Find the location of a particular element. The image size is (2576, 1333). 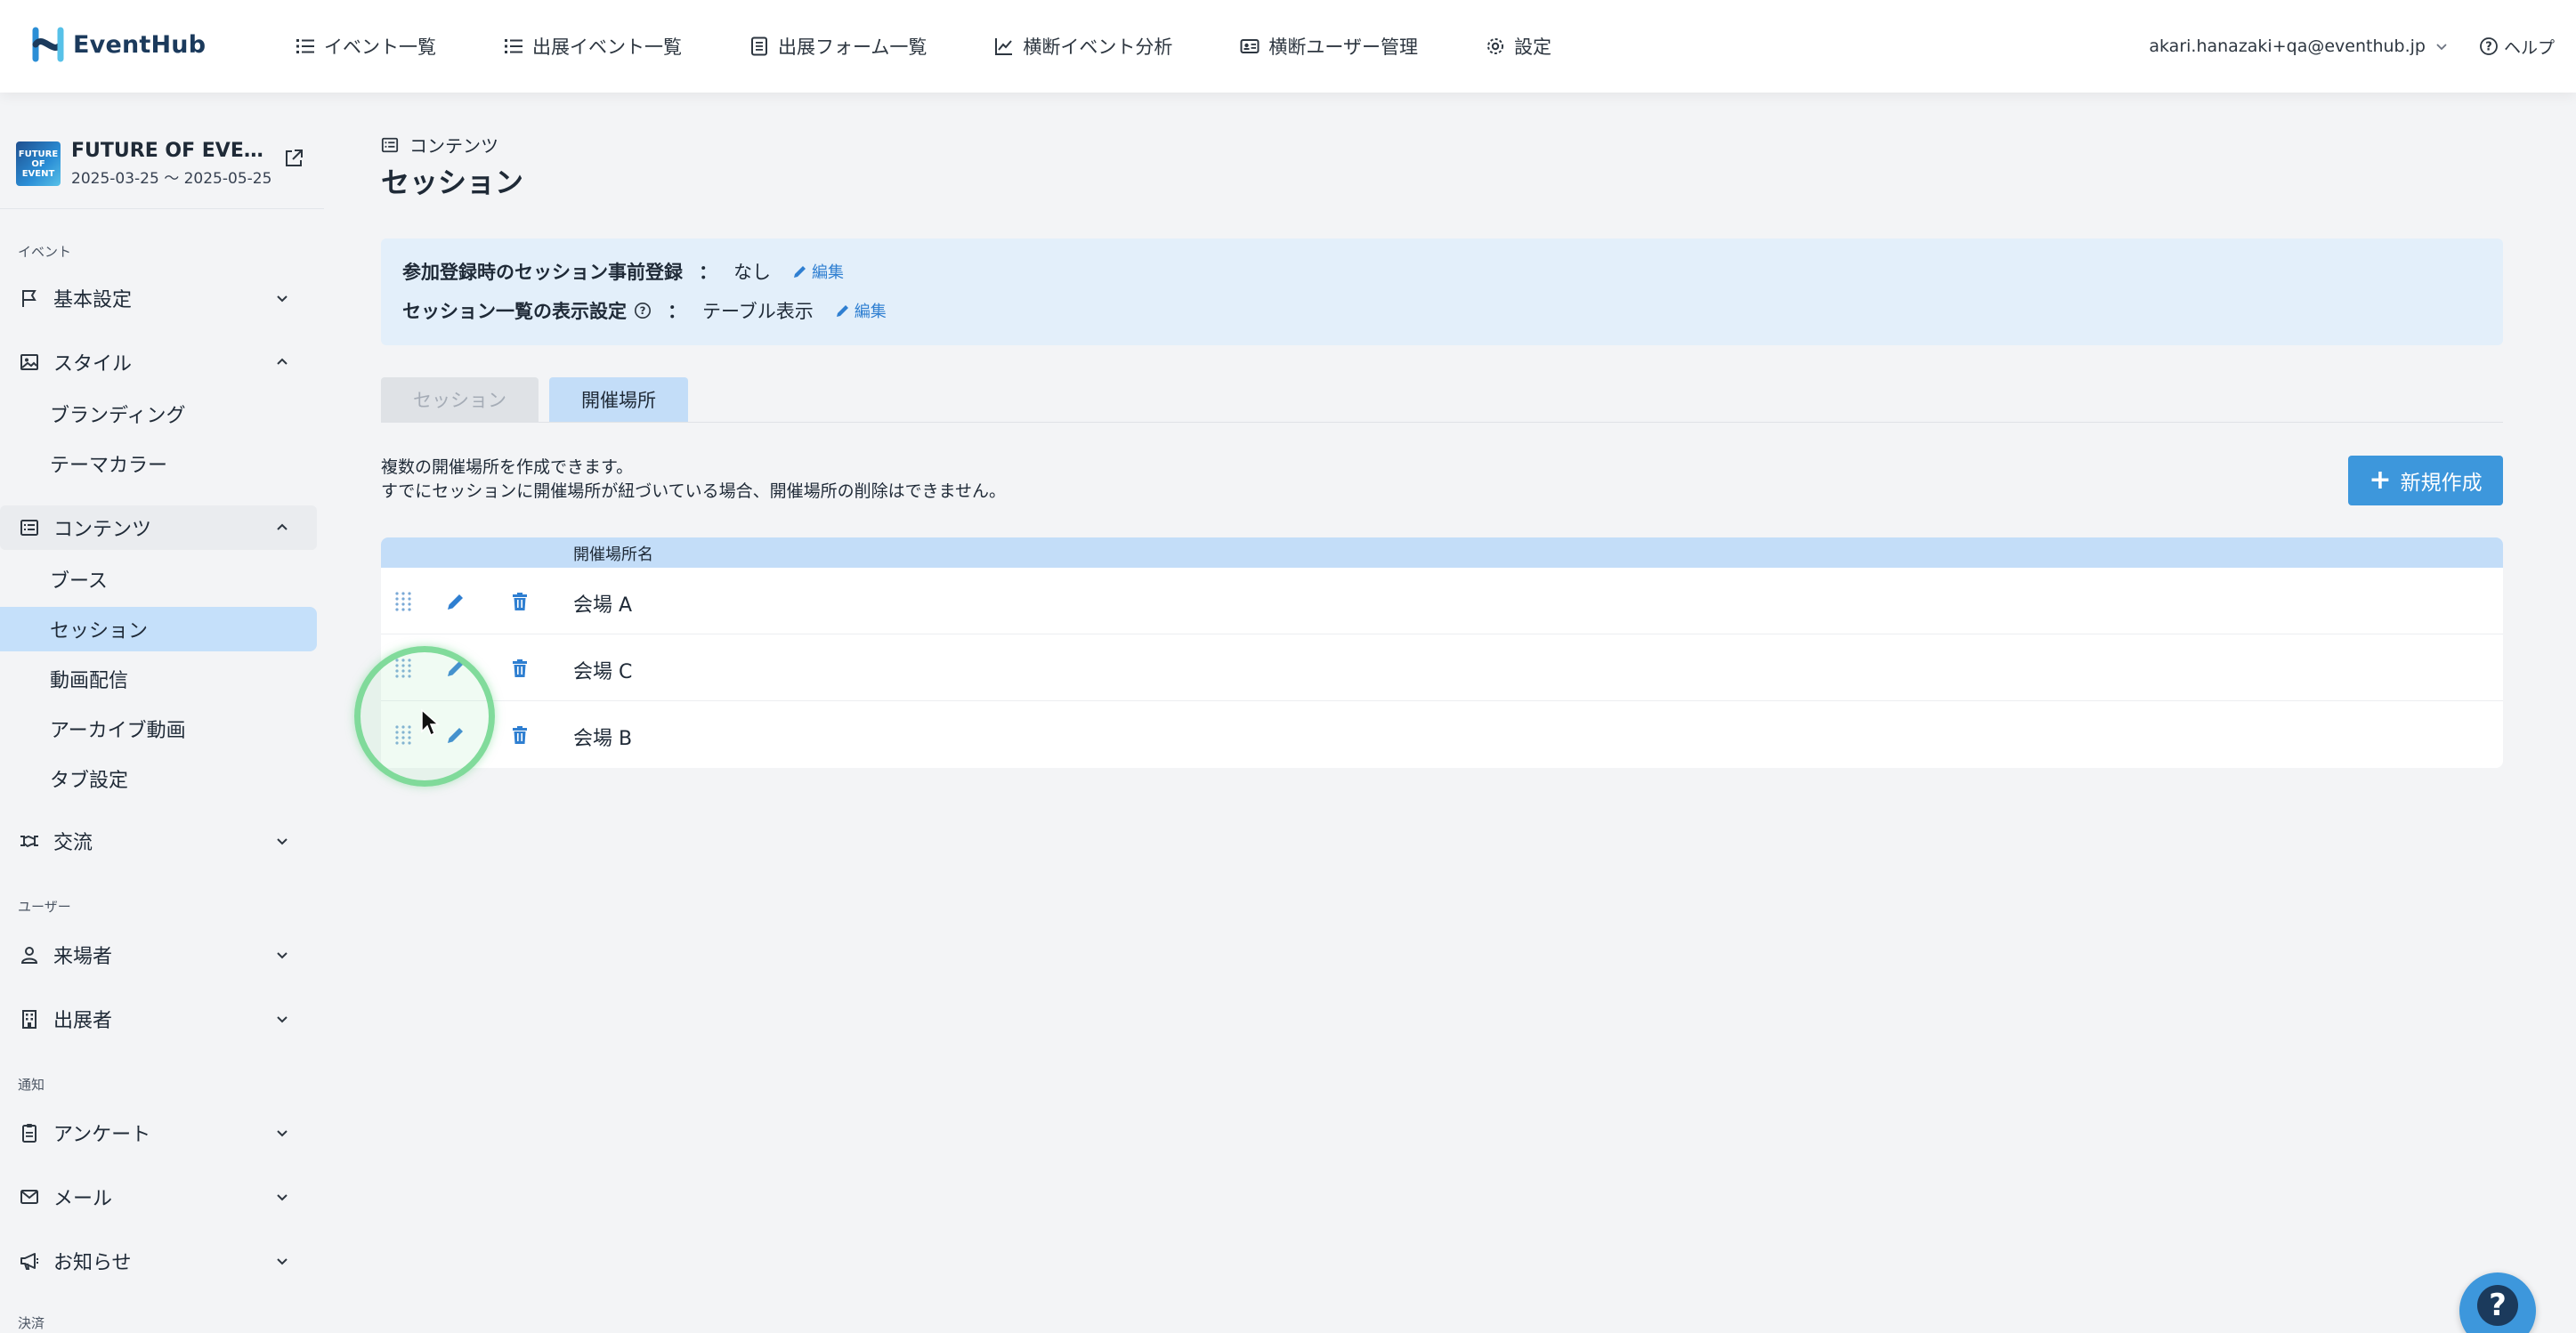

sidebar-item-basic-settings: 基本設定 is located at coordinates (158, 298).